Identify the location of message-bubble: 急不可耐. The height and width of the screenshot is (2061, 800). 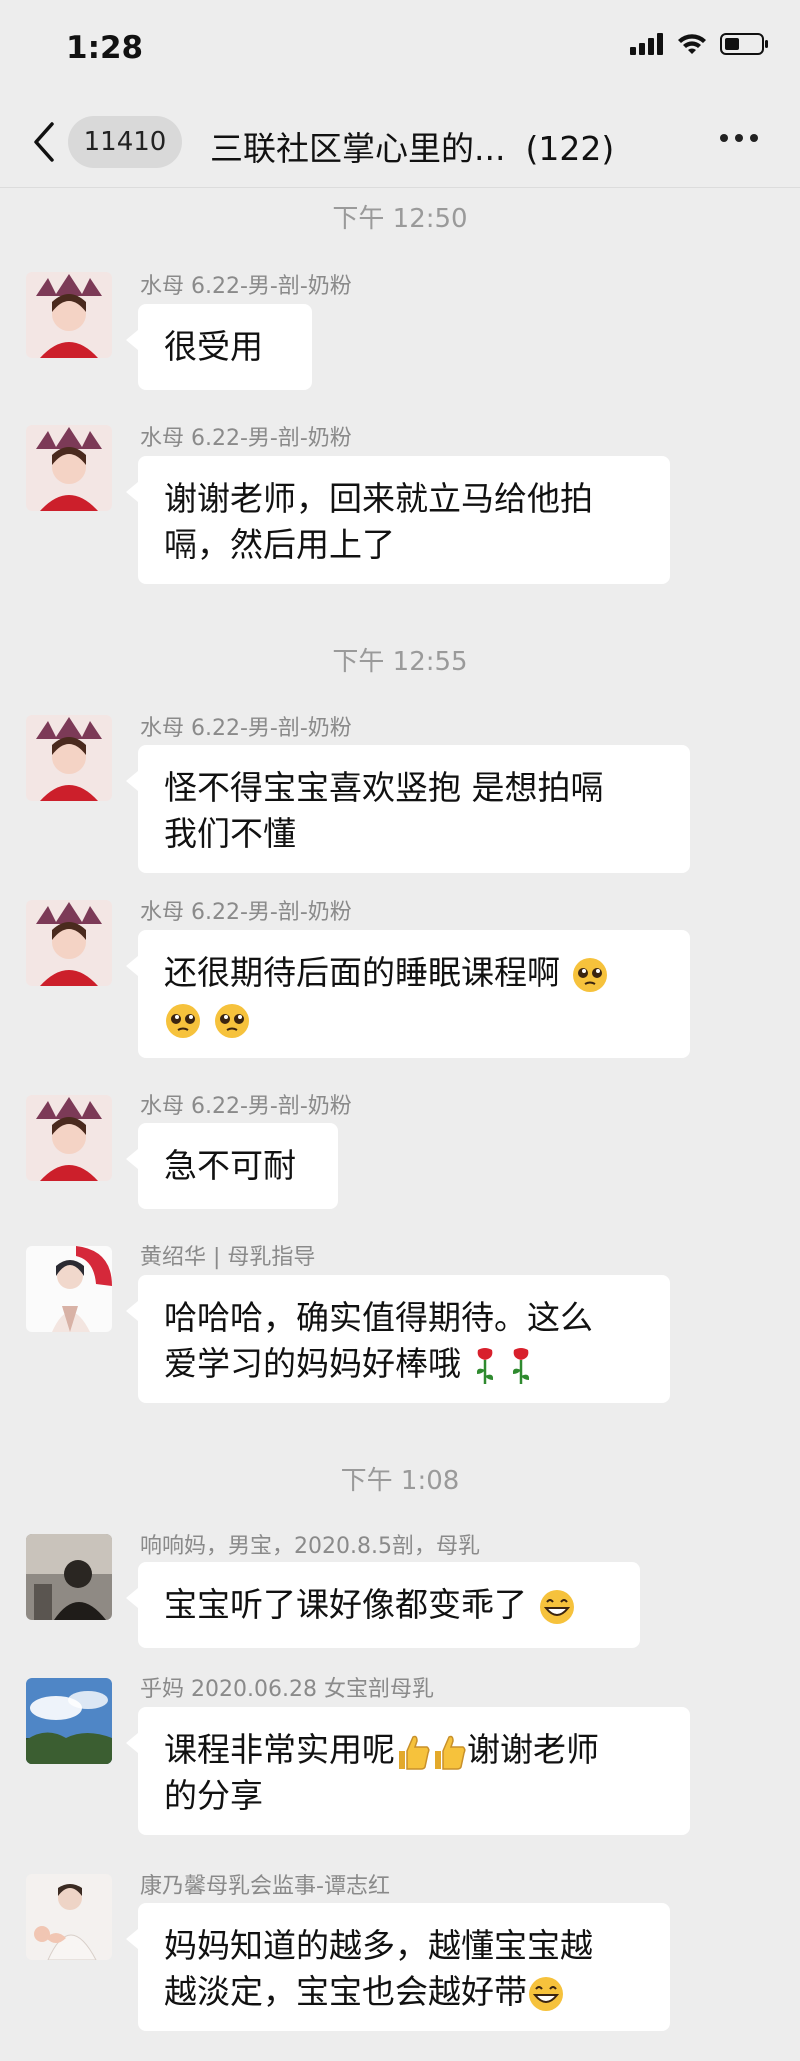
(232, 1166).